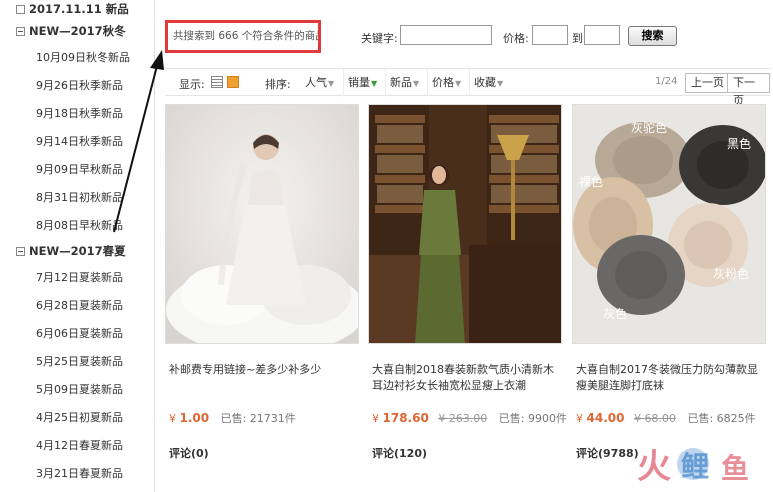 The height and width of the screenshot is (492, 773). What do you see at coordinates (189, 453) in the screenshot?
I see `review-count: 评论(0)` at bounding box center [189, 453].